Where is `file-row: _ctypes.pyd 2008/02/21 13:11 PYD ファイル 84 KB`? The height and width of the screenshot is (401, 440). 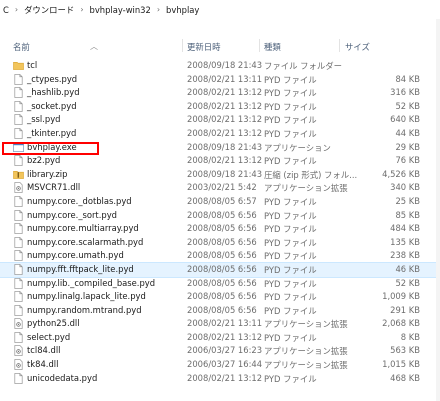
file-row: _ctypes.pyd 2008/02/21 13:11 PYD ファイル 84 KB is located at coordinates (220, 80).